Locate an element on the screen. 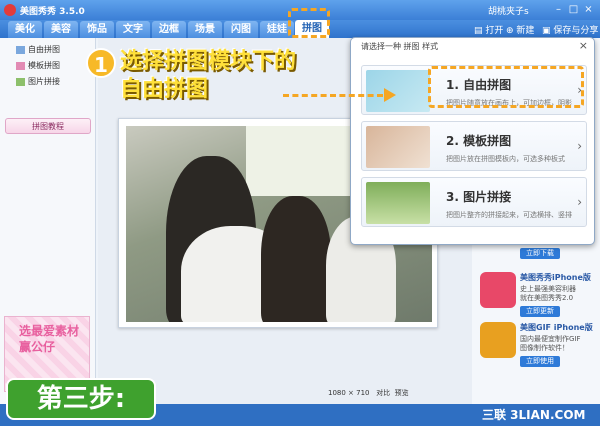 The image size is (600, 426). option-title: 2. 模板拼图 is located at coordinates (479, 141).